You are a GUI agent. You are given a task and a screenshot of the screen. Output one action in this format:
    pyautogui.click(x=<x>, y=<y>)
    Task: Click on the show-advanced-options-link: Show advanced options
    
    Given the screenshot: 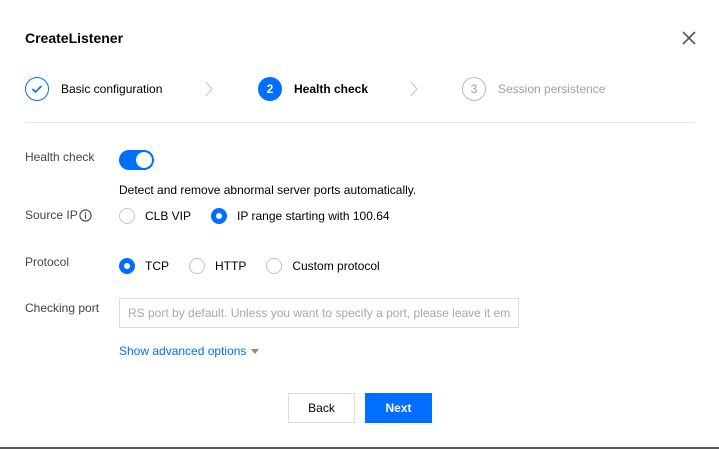 What is the action you would take?
    pyautogui.click(x=189, y=351)
    